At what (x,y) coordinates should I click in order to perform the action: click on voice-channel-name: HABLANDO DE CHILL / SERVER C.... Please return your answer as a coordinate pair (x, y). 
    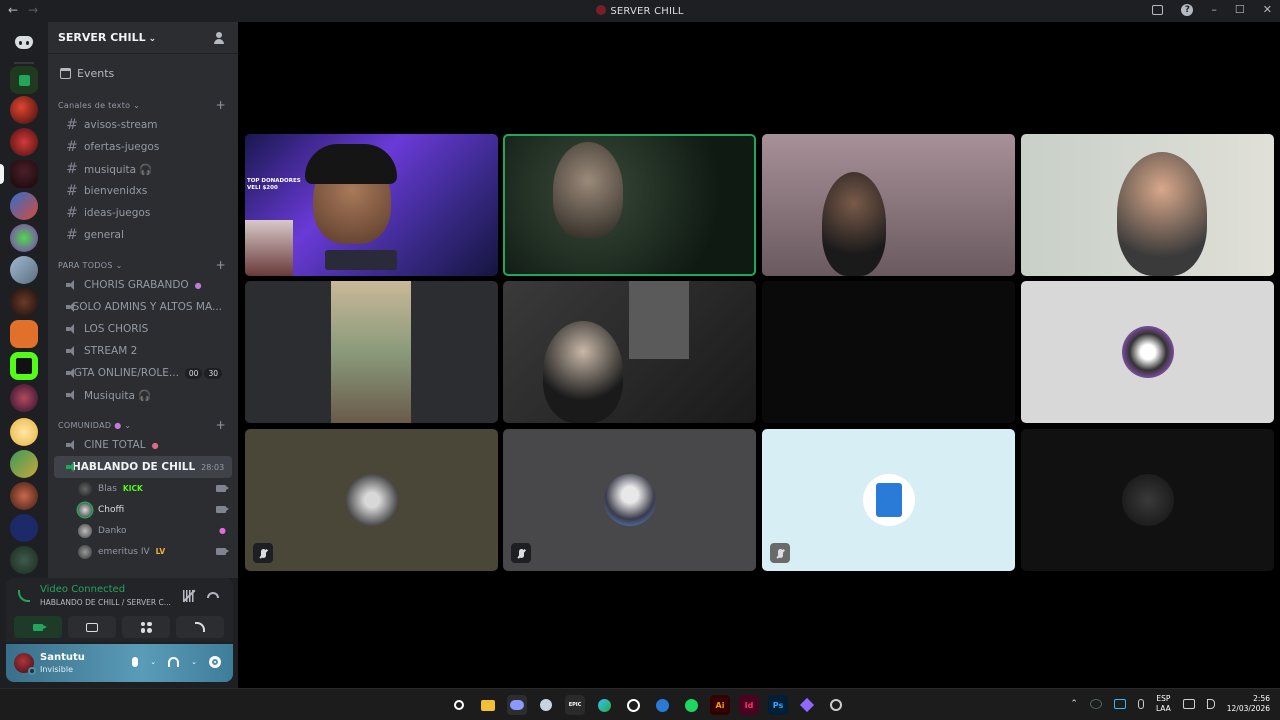
    Looking at the image, I should click on (110, 602).